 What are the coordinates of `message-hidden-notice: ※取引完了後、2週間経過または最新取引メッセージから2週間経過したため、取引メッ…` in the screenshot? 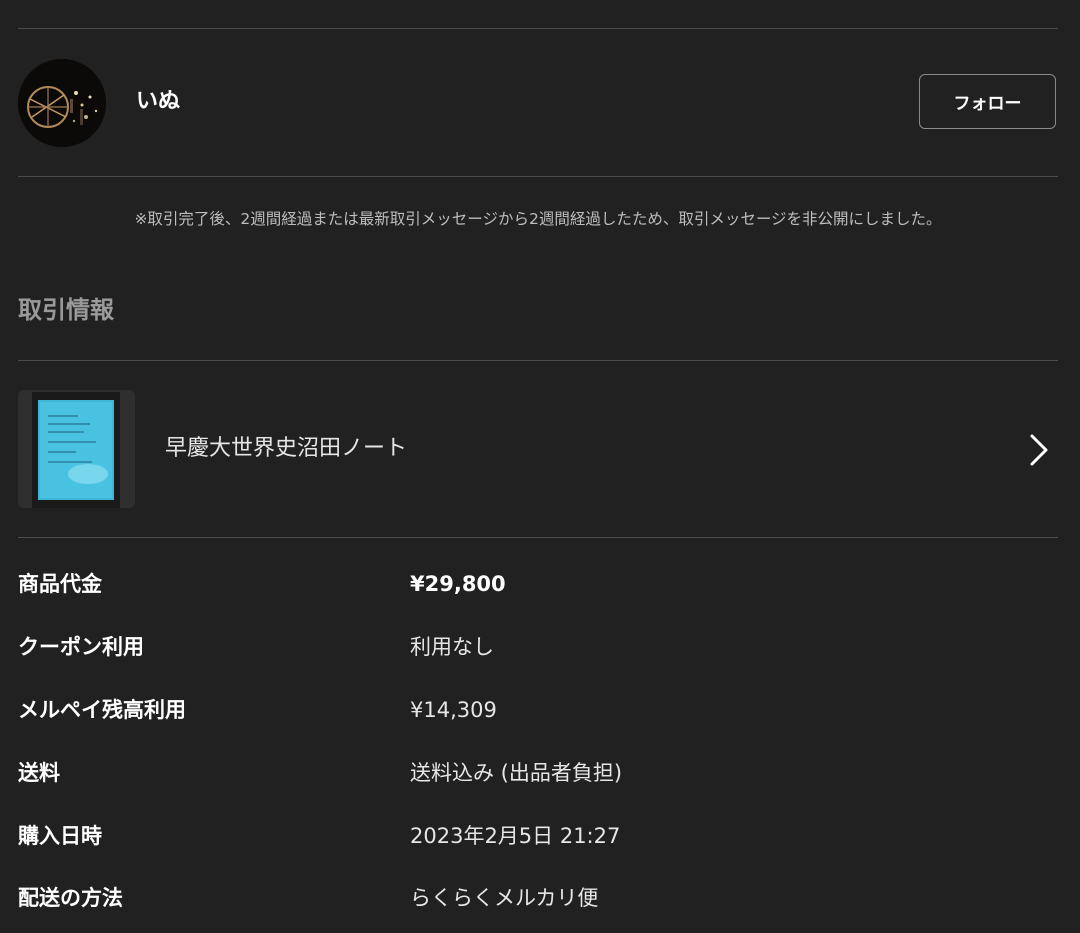 It's located at (538, 219).